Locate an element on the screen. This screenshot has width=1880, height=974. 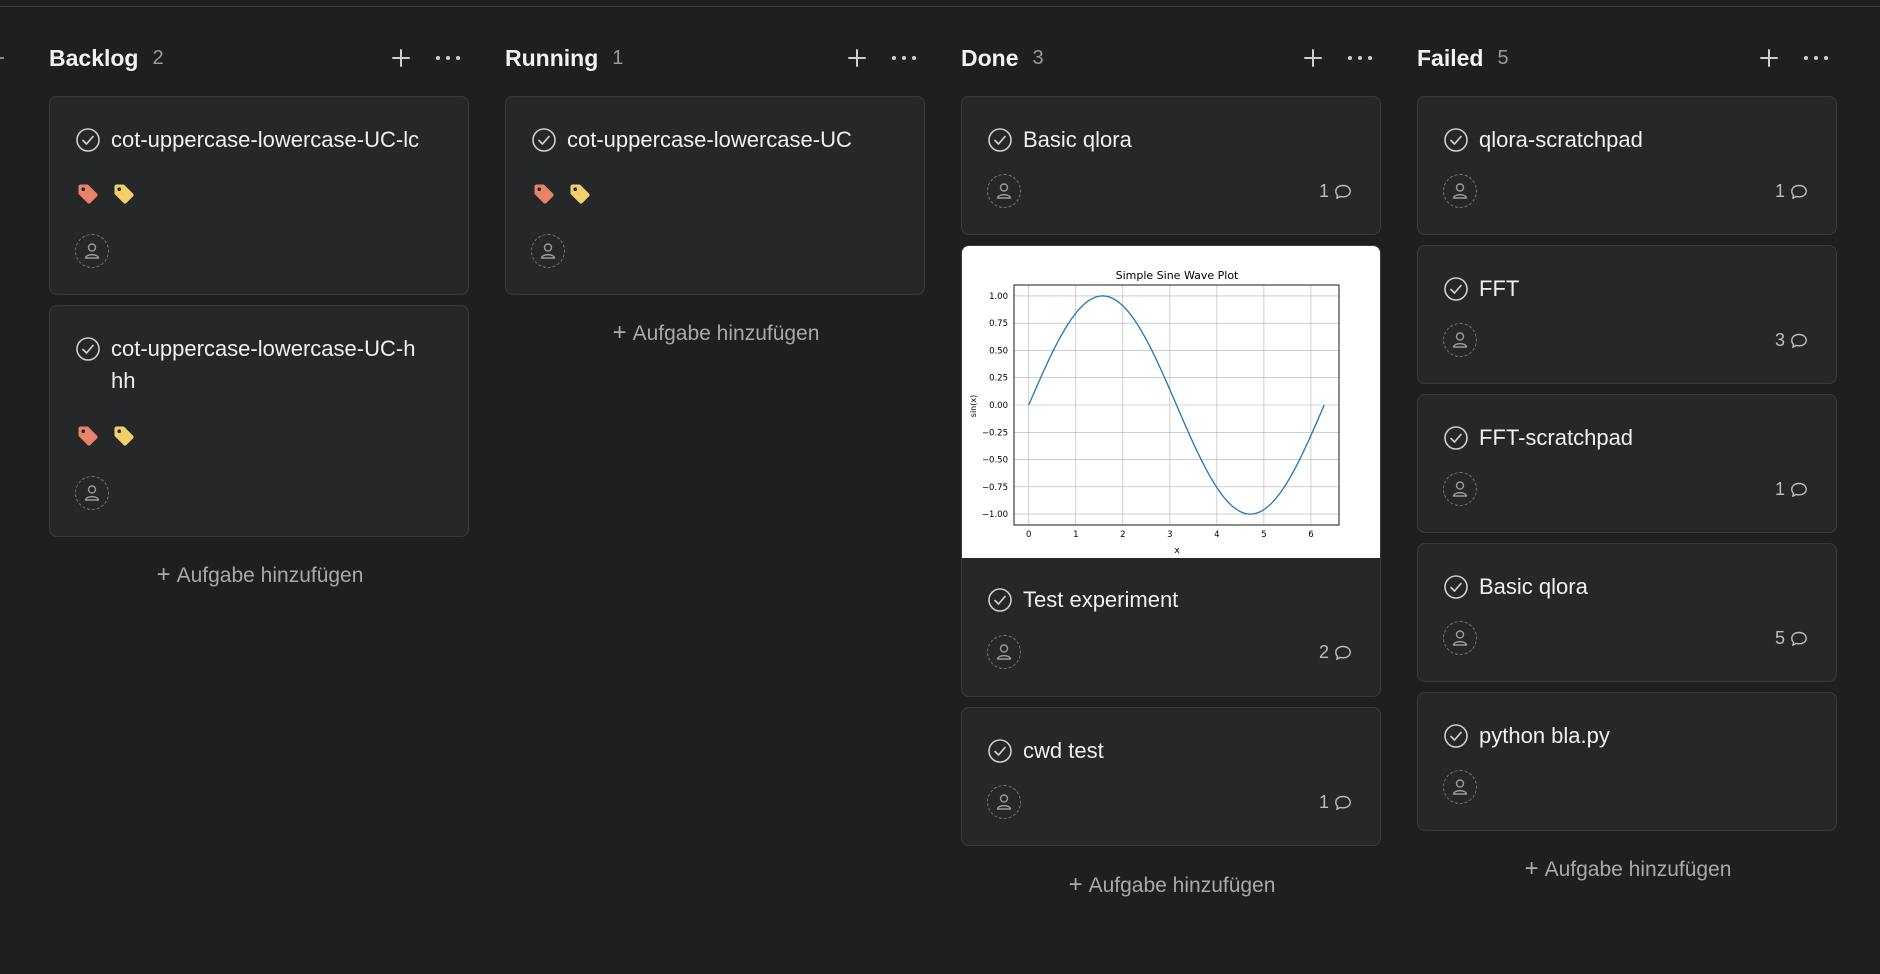
card-title: Test experiment is located at coordinates (1101, 599).